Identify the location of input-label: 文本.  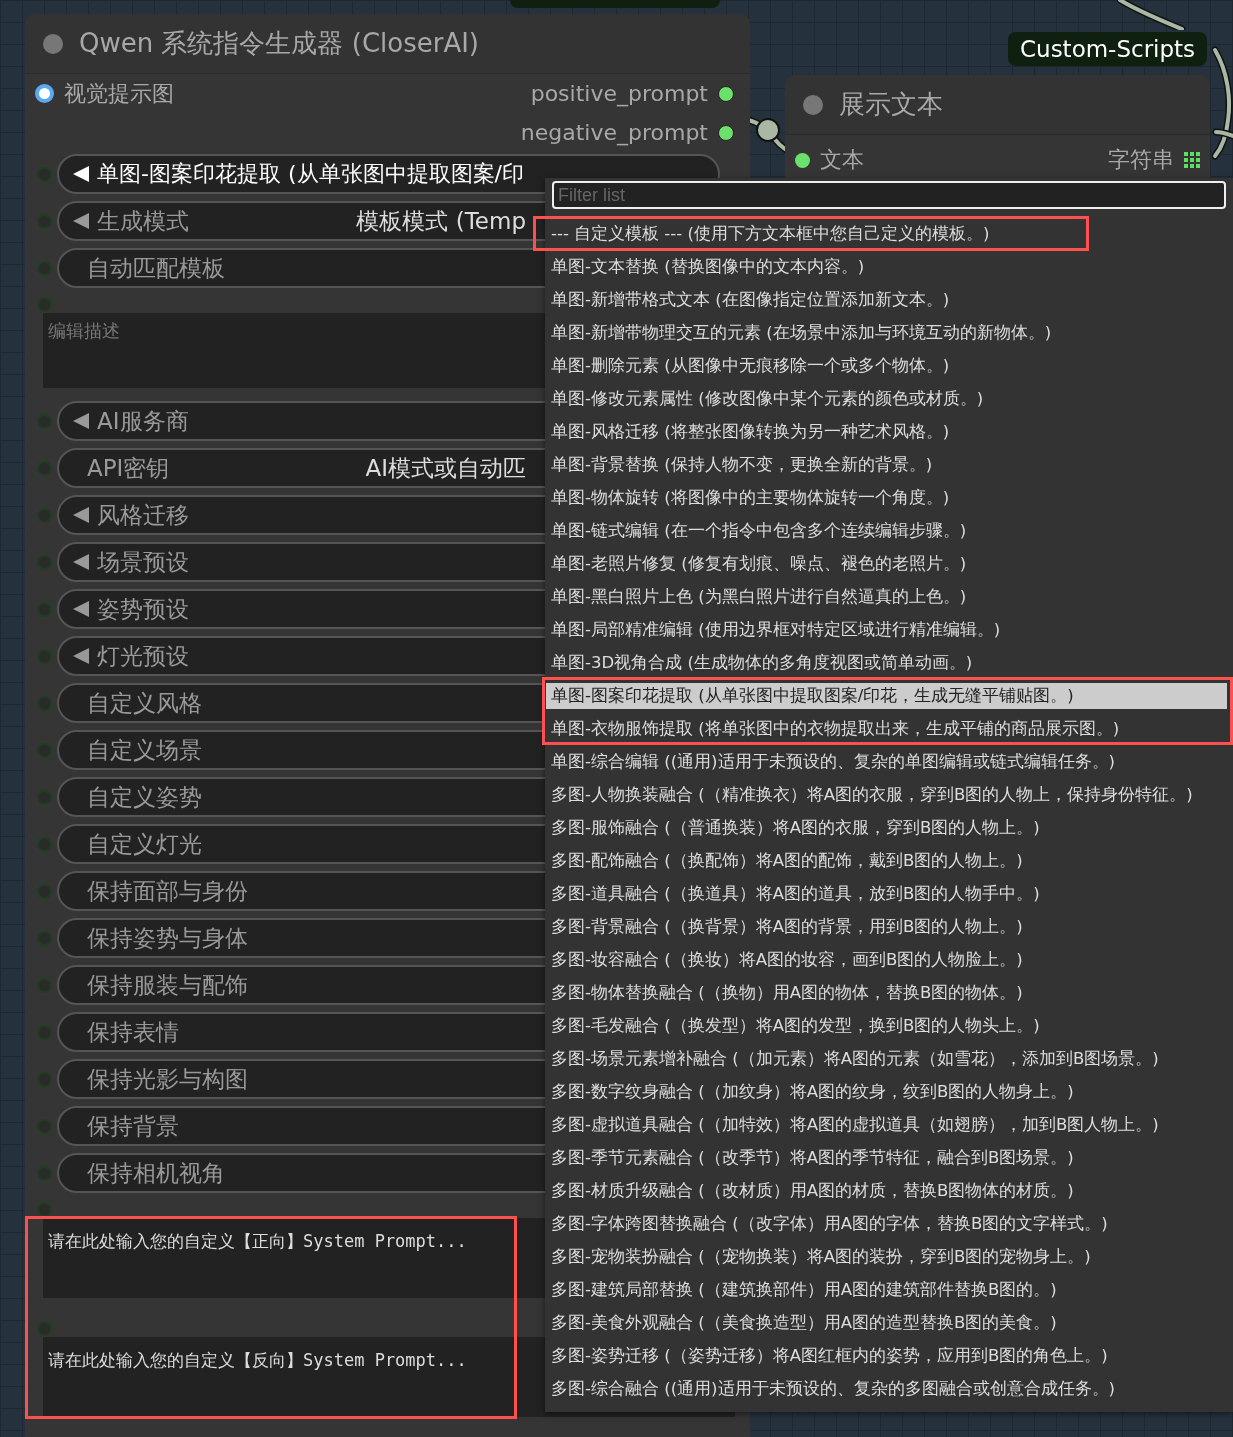
(842, 160).